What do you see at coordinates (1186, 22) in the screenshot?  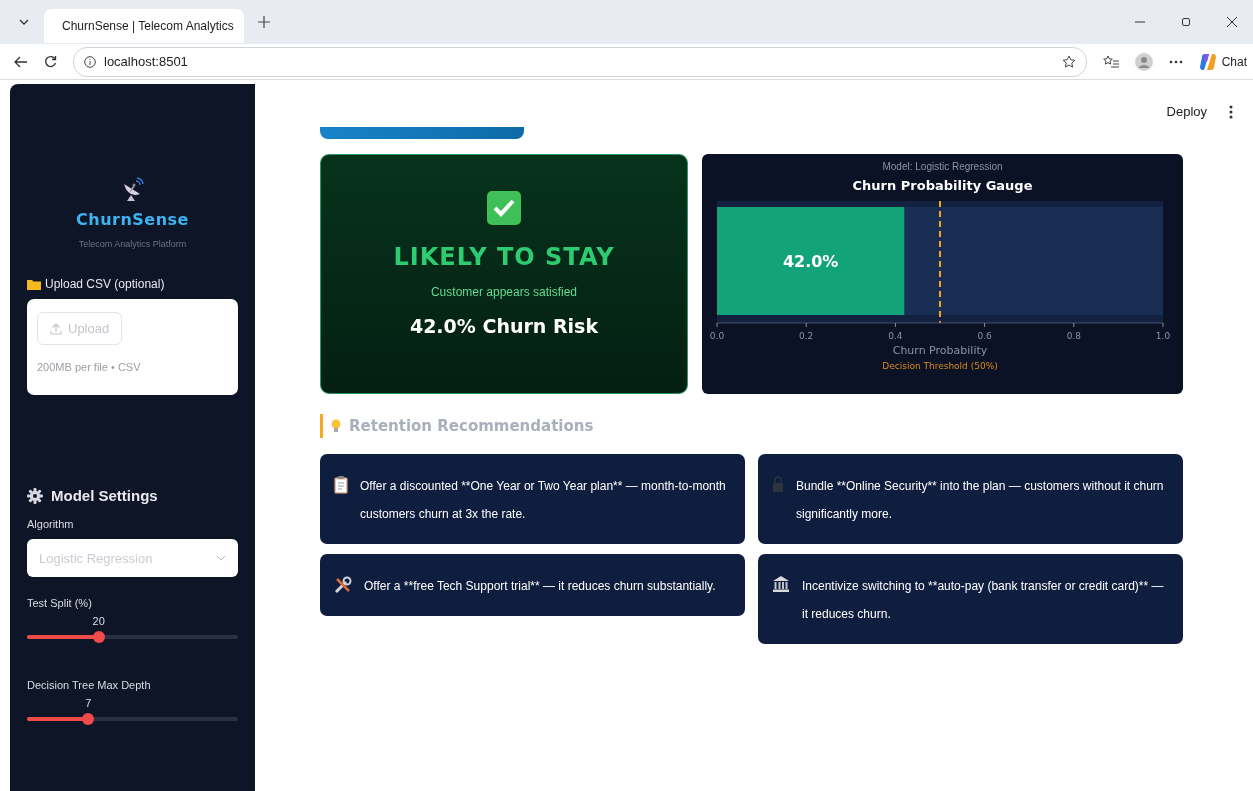 I see `restore-icon` at bounding box center [1186, 22].